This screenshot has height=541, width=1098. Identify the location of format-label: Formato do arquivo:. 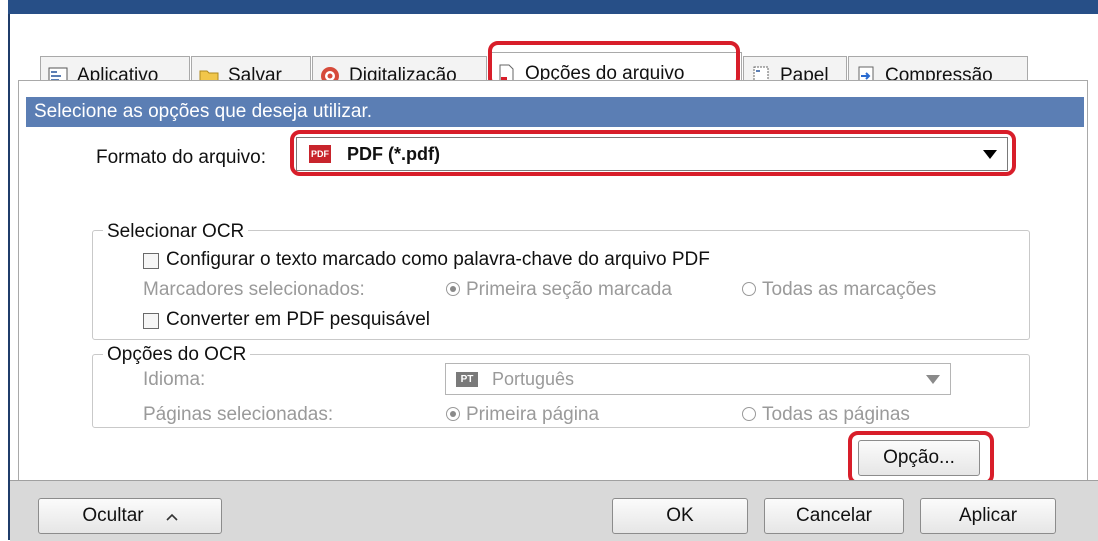
(181, 157).